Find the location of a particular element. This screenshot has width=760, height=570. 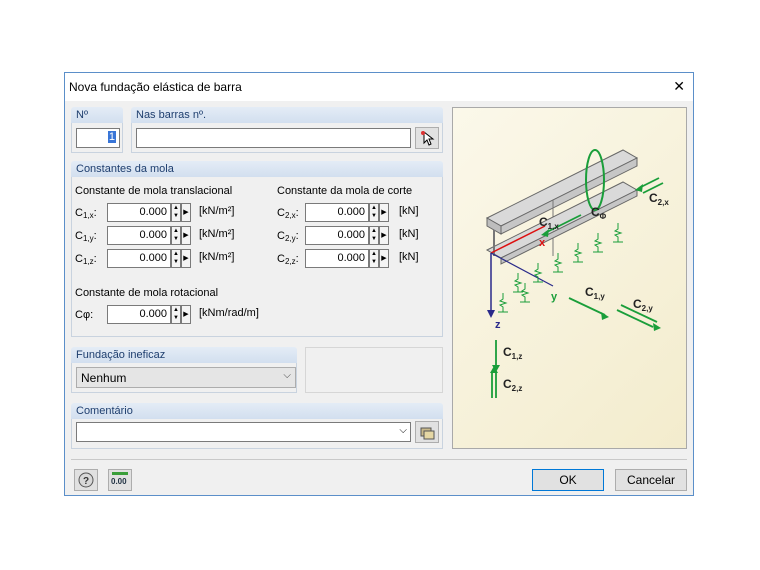

cphi-label: Cφ: is located at coordinates (84, 315).